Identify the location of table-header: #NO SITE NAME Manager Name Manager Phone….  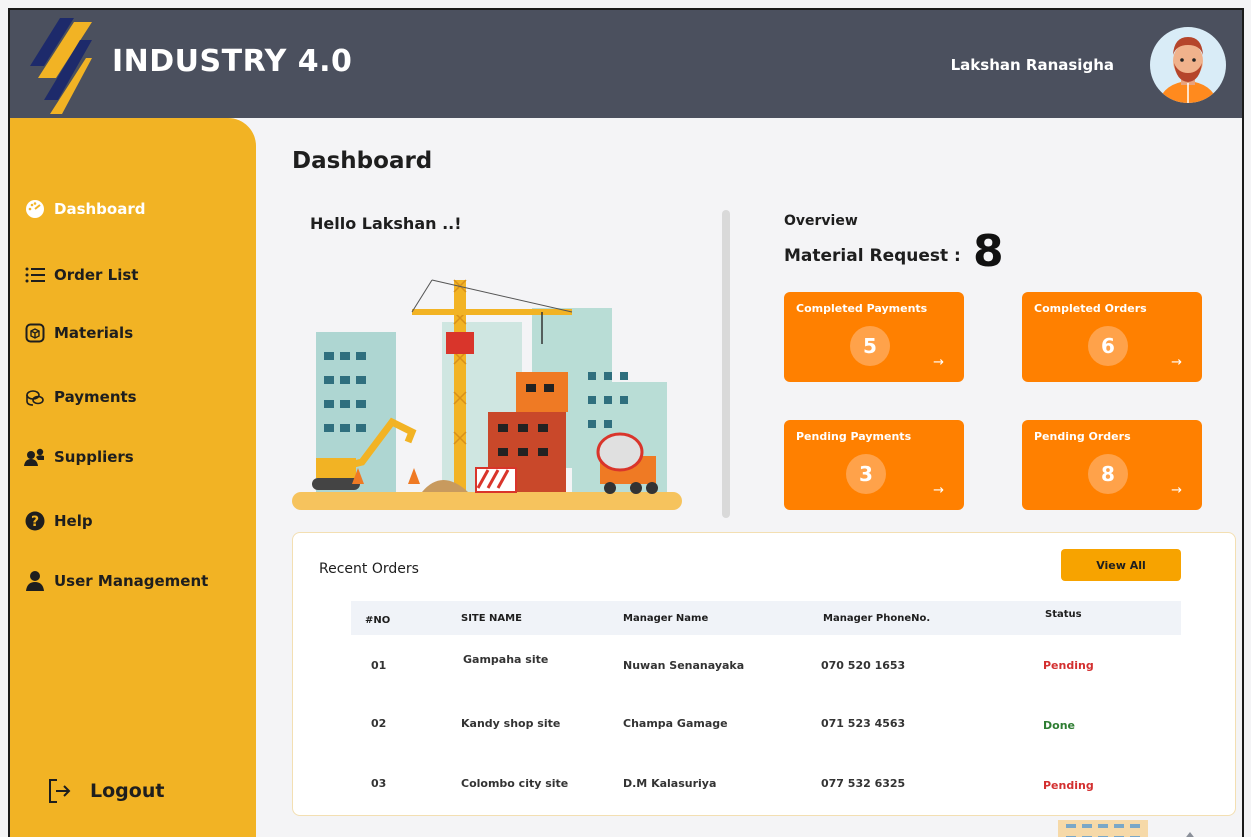
(766, 618).